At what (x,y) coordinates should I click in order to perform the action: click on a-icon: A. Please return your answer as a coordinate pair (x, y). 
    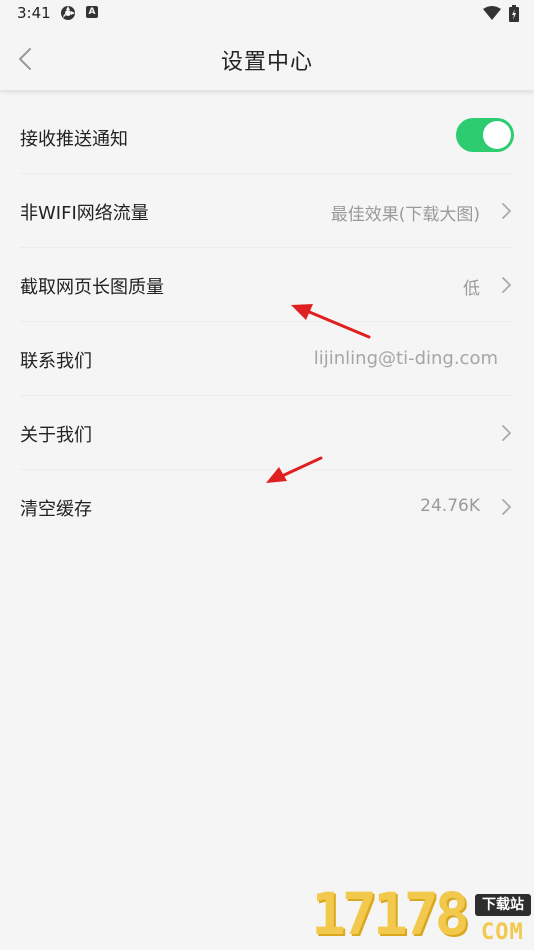
    Looking at the image, I should click on (92, 12).